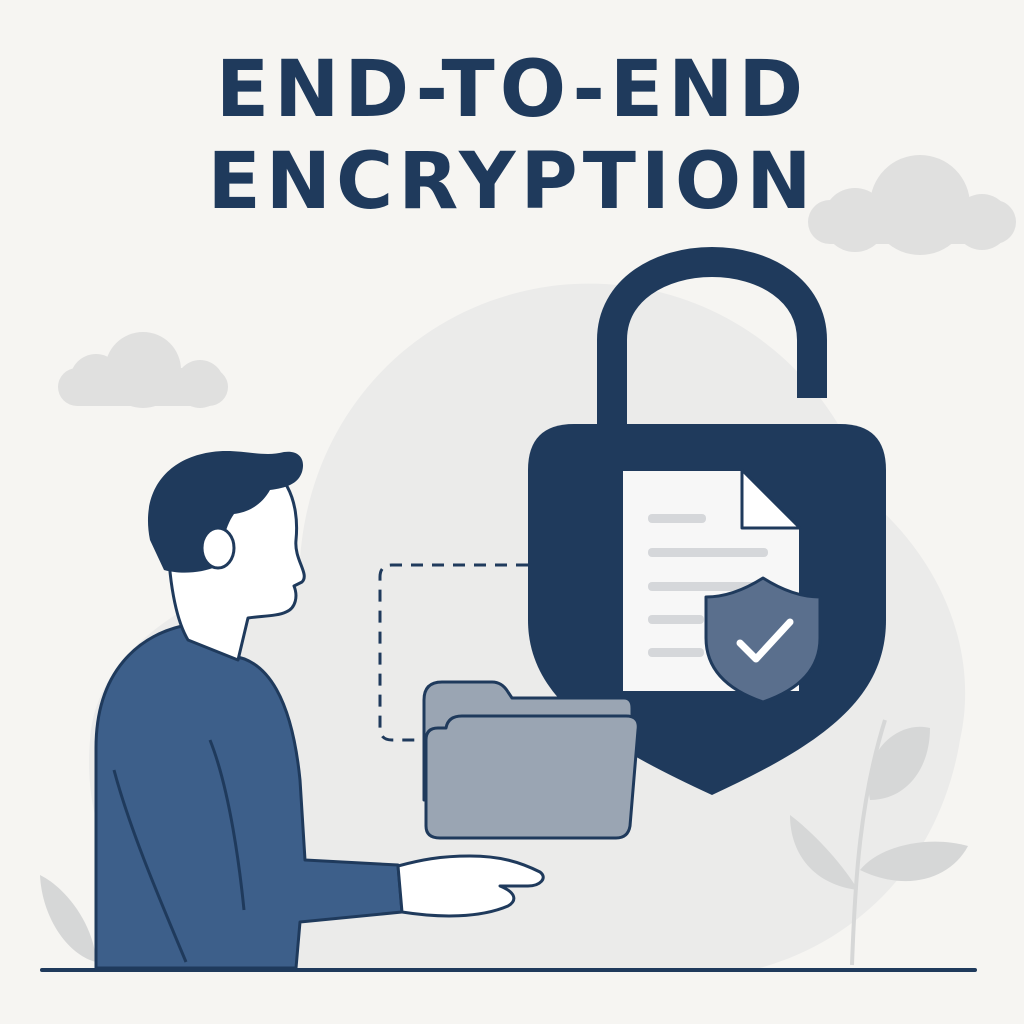  Describe the element at coordinates (512, 90) in the screenshot. I see `title-line-1: END-TO-END` at that location.